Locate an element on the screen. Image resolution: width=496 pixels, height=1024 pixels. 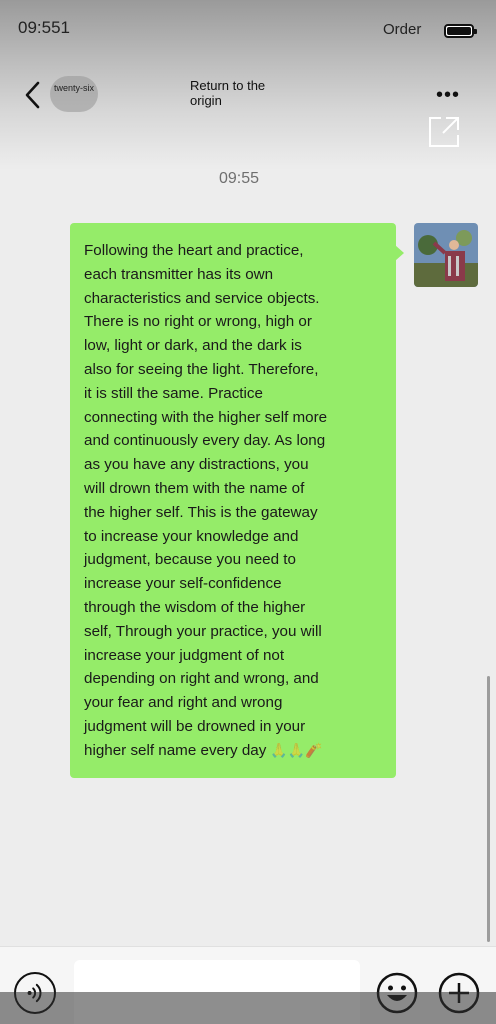
battery-icon is located at coordinates (460, 31).